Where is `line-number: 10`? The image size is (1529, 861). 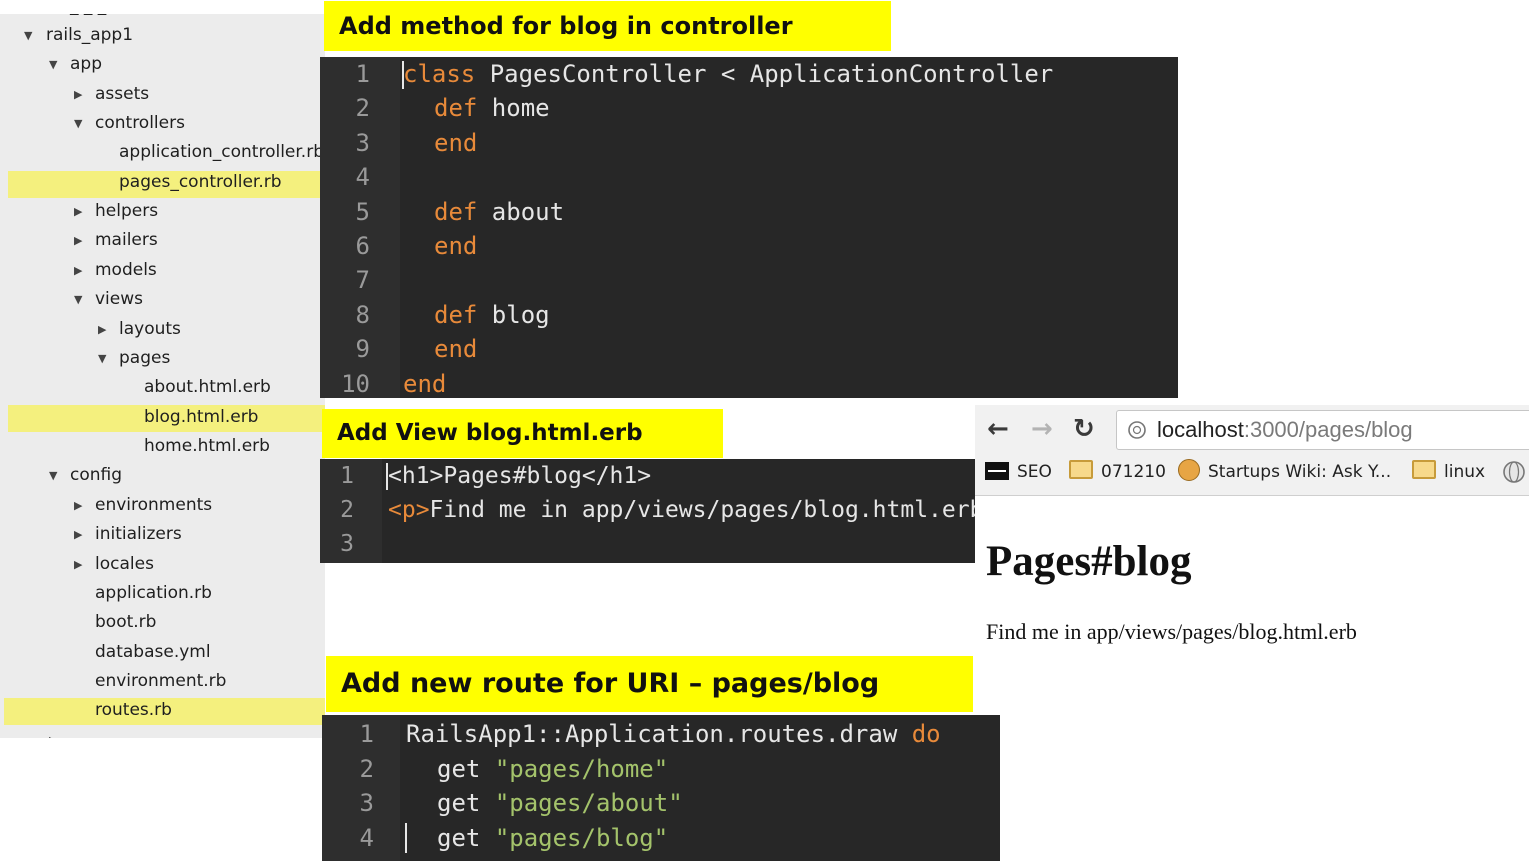 line-number: 10 is located at coordinates (355, 383).